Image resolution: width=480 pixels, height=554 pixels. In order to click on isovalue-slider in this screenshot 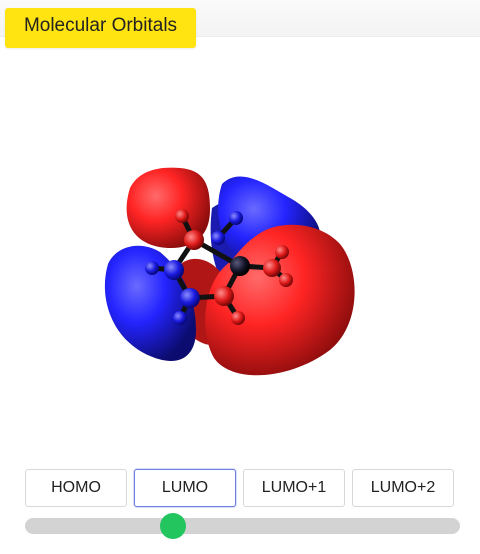, I will do `click(242, 526)`.